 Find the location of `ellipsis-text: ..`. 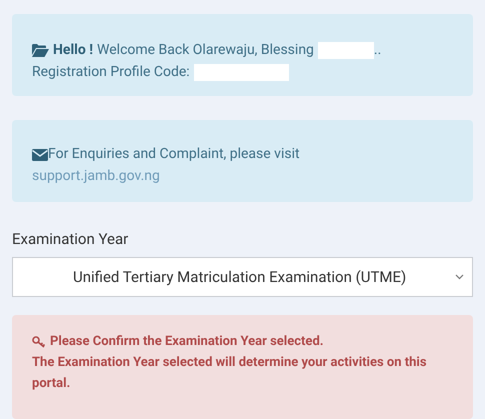

ellipsis-text: .. is located at coordinates (378, 50).